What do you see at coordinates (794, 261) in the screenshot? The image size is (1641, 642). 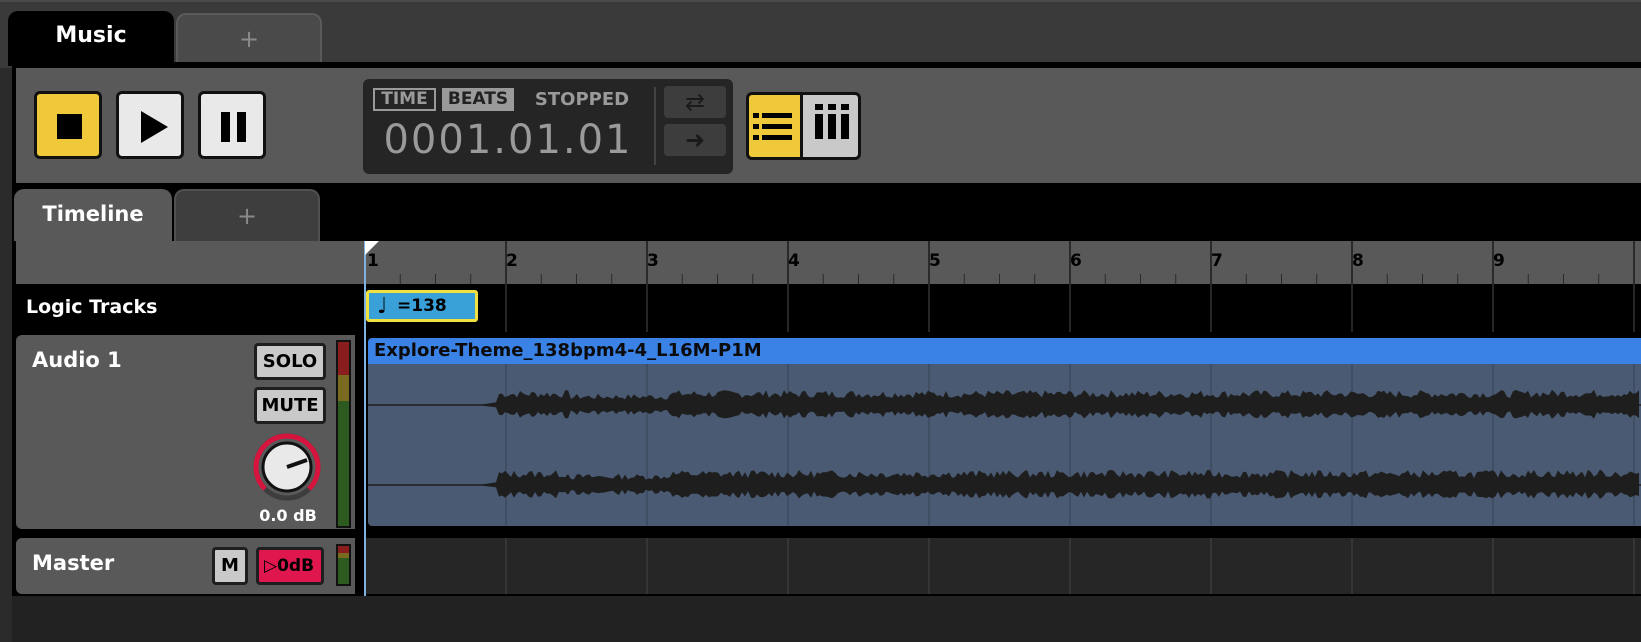 I see `bar-number: 4` at bounding box center [794, 261].